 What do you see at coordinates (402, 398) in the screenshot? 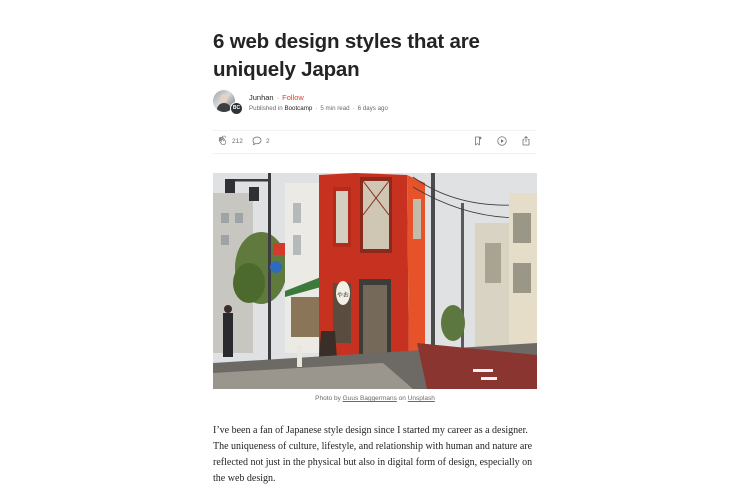
I see `caption-mid: on` at bounding box center [402, 398].